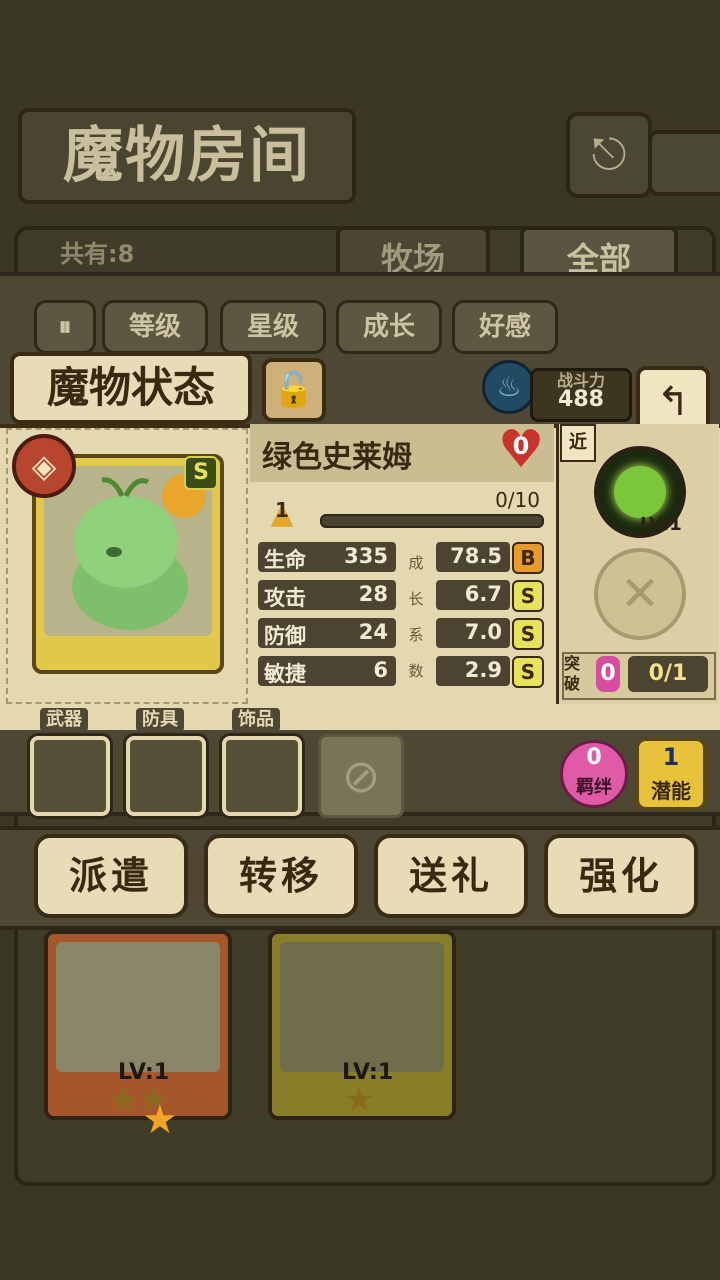 This screenshot has height=1280, width=720. Describe the element at coordinates (44, 466) in the screenshot. I see `attribute-icon: ◈` at that location.